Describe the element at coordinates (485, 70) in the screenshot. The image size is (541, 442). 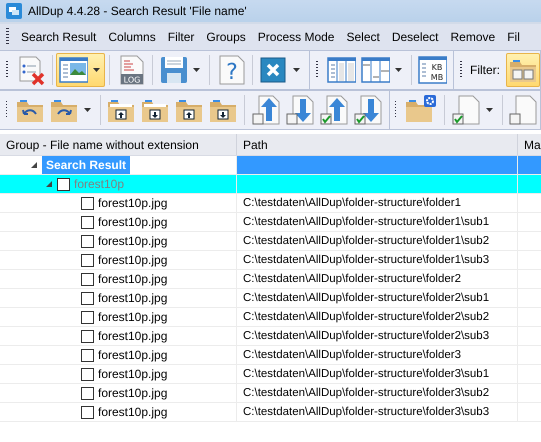
I see `filter-label: Filter:` at that location.